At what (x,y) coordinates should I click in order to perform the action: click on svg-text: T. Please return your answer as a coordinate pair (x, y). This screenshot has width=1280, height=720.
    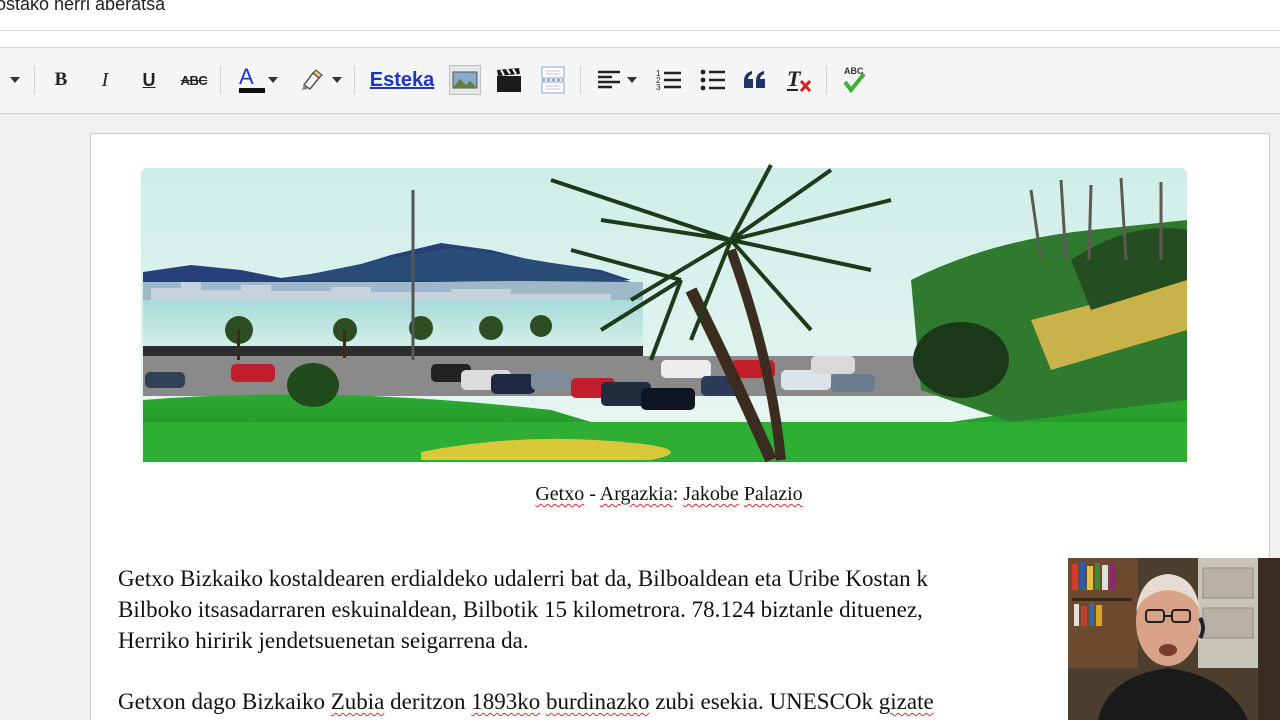
    Looking at the image, I should click on (794, 78).